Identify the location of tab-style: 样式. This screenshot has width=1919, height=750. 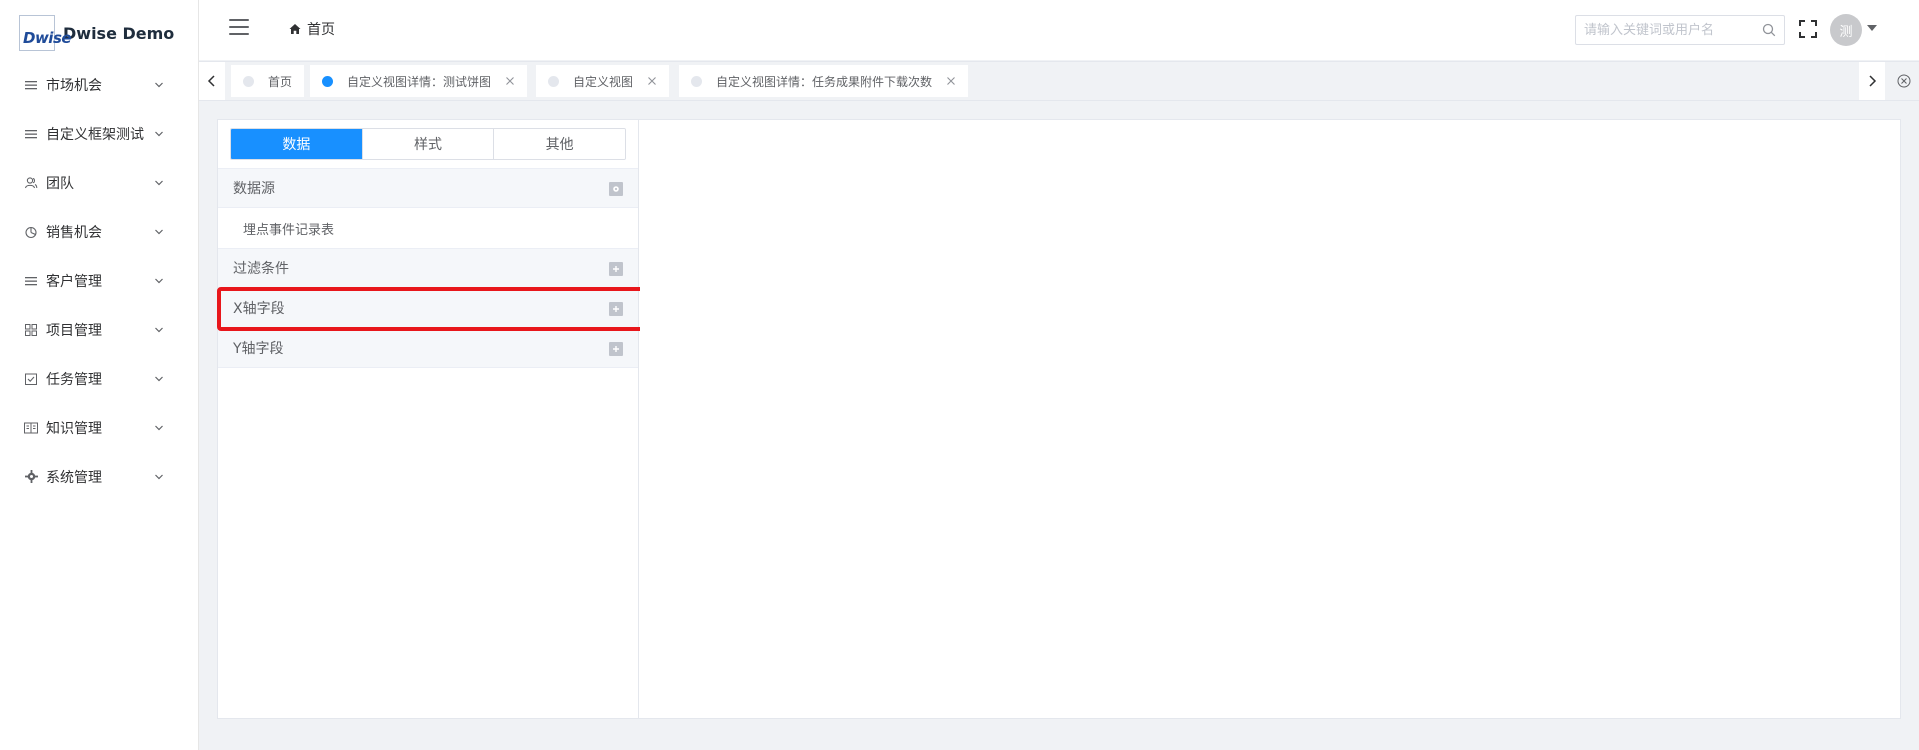
(428, 144).